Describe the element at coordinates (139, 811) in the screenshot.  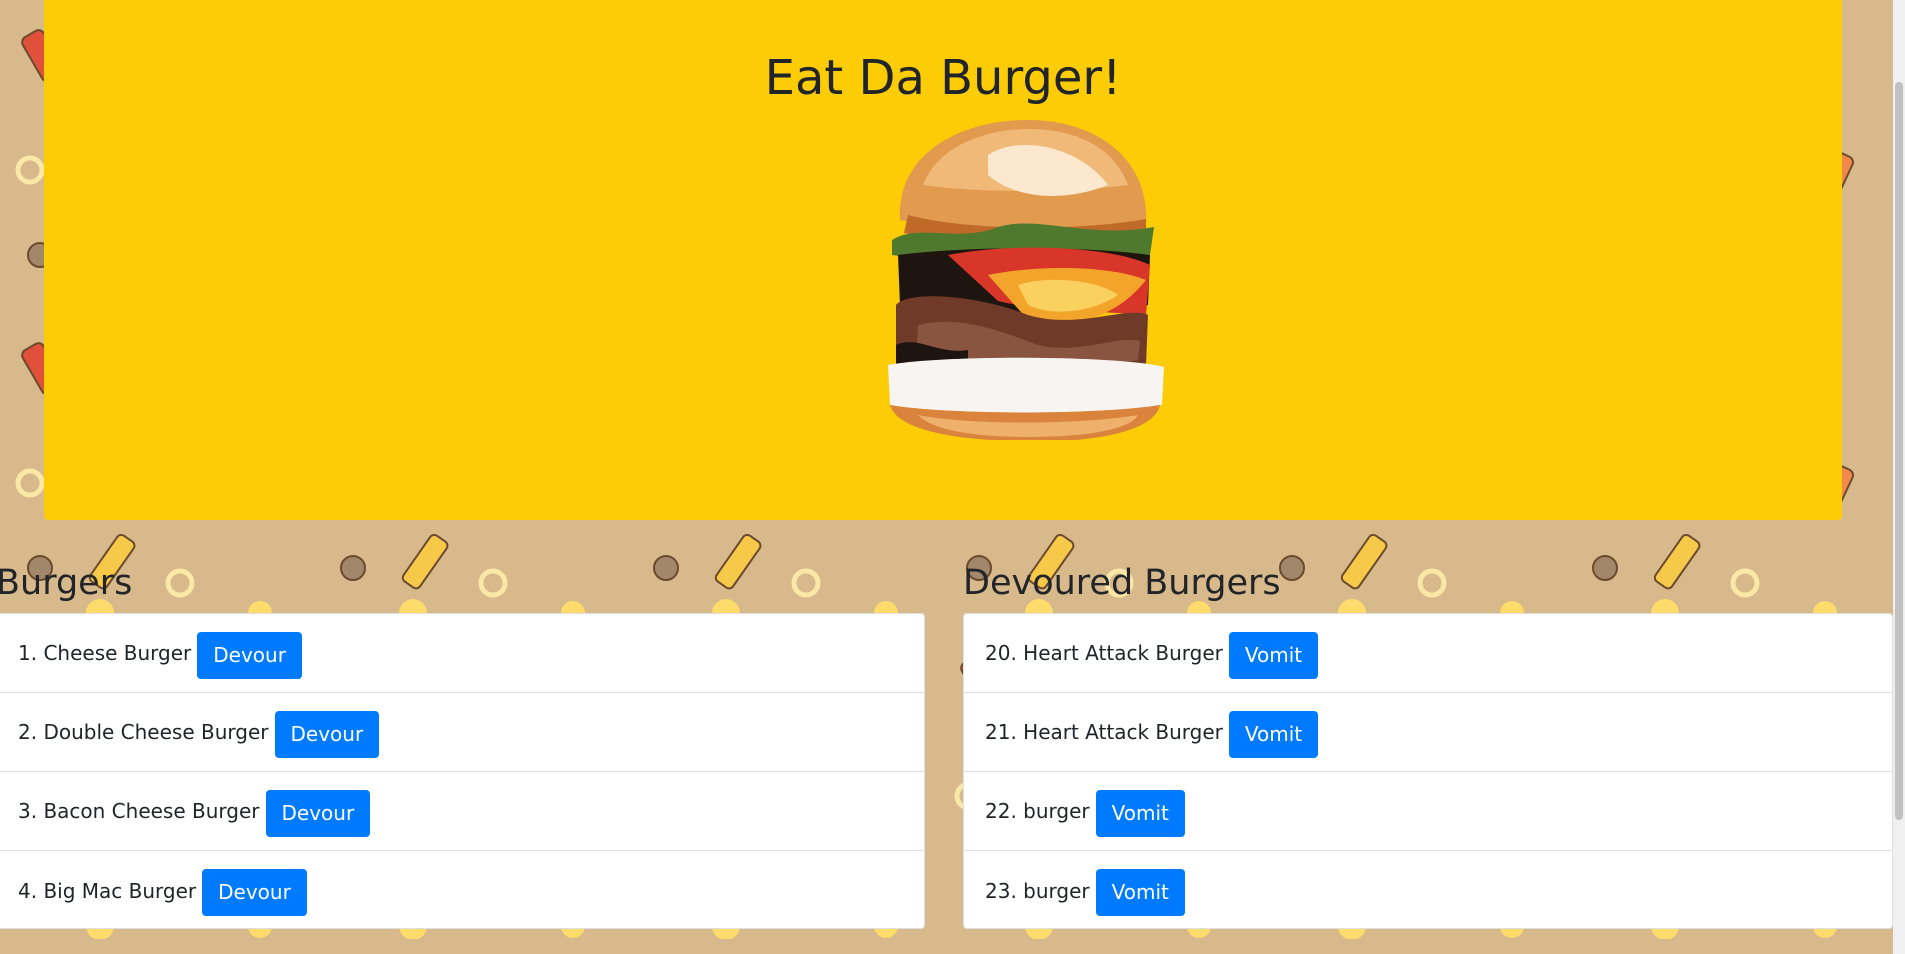
I see `burger-name: 3. Bacon Cheese Burger` at that location.